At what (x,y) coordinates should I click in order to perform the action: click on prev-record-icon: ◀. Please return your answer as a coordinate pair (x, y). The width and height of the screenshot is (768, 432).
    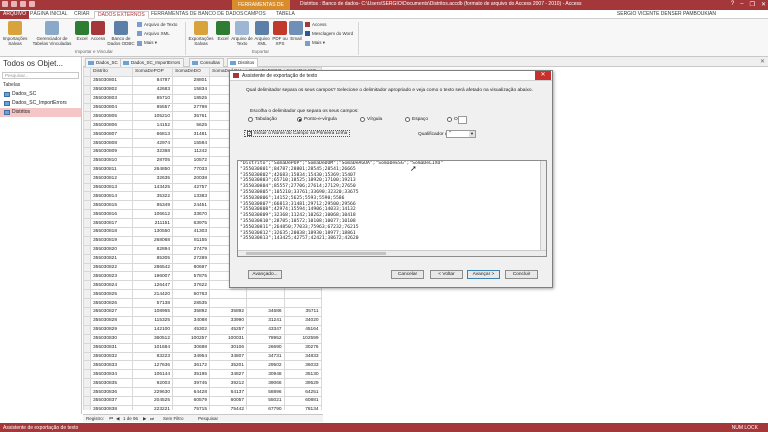
    Looking at the image, I should click on (117, 419).